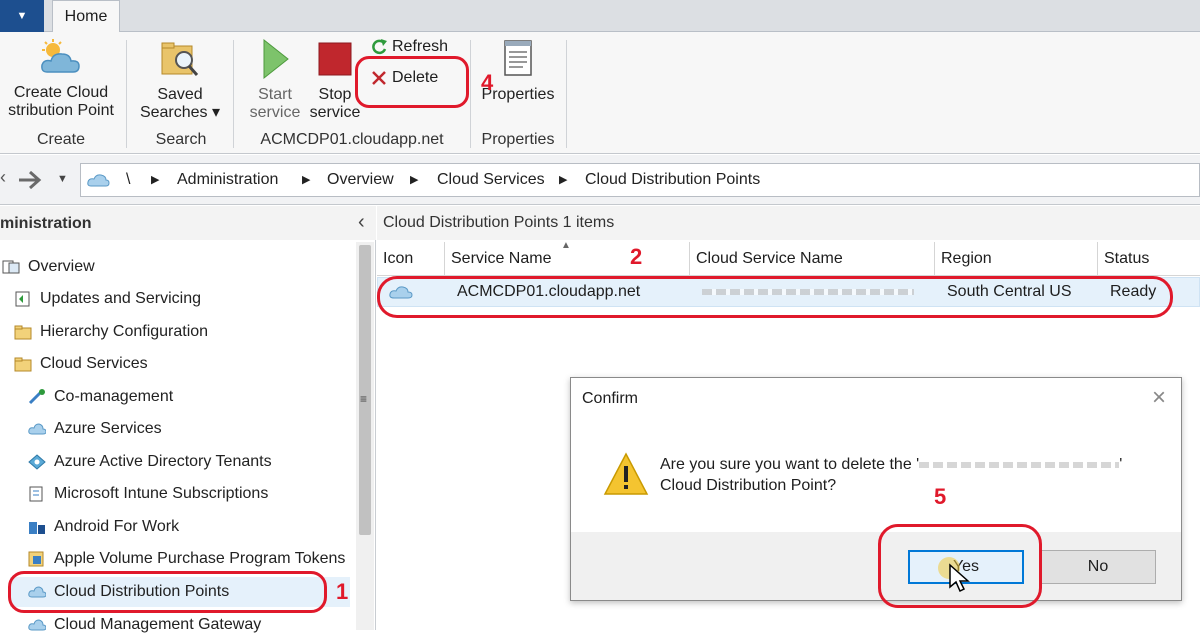 The image size is (1200, 640). What do you see at coordinates (566, 245) in the screenshot?
I see `sort-ascending-icon: ▲` at bounding box center [566, 245].